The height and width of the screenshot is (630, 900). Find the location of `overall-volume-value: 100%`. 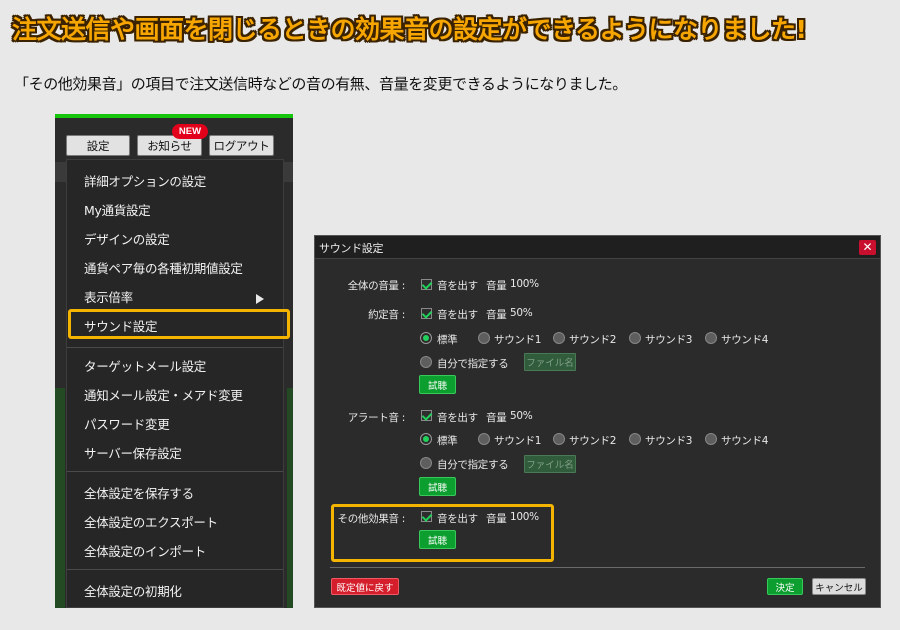

overall-volume-value: 100% is located at coordinates (524, 284).